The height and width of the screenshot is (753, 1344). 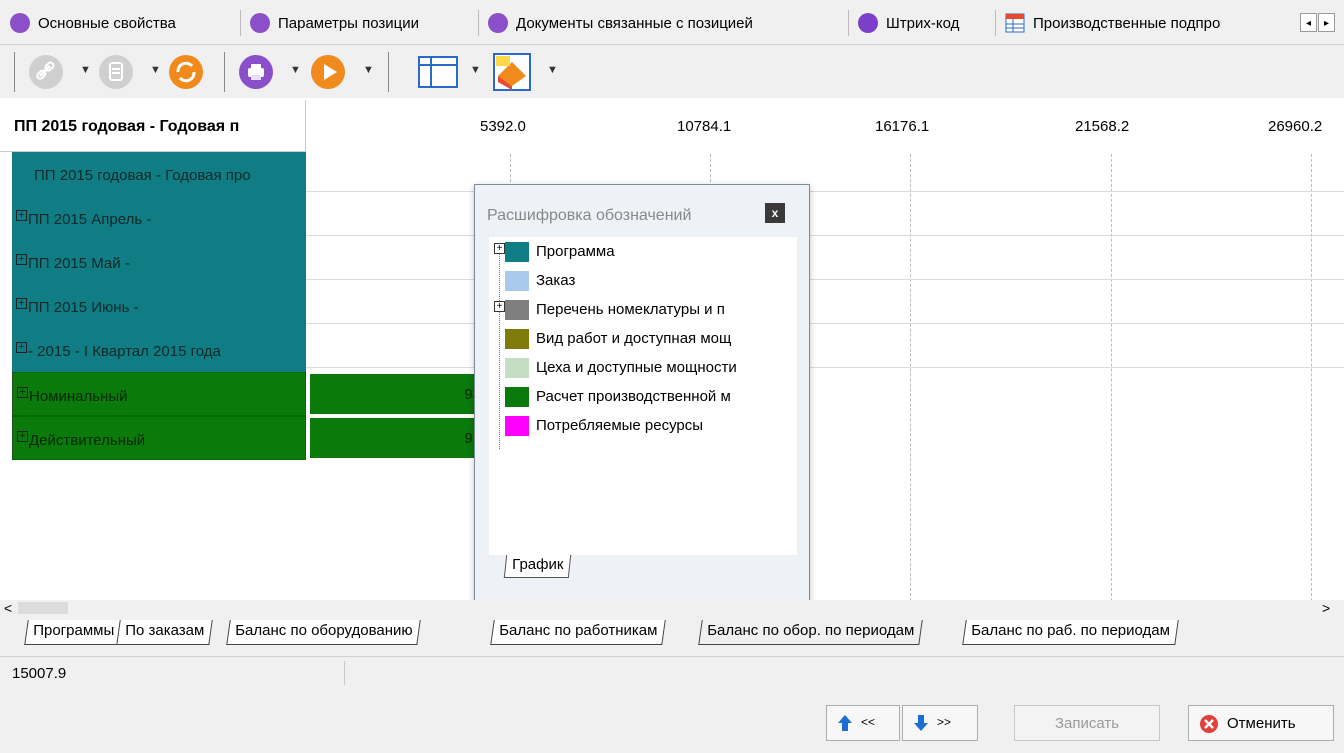 I want to click on tab-label: Производственные подпро, so click(x=1127, y=23).